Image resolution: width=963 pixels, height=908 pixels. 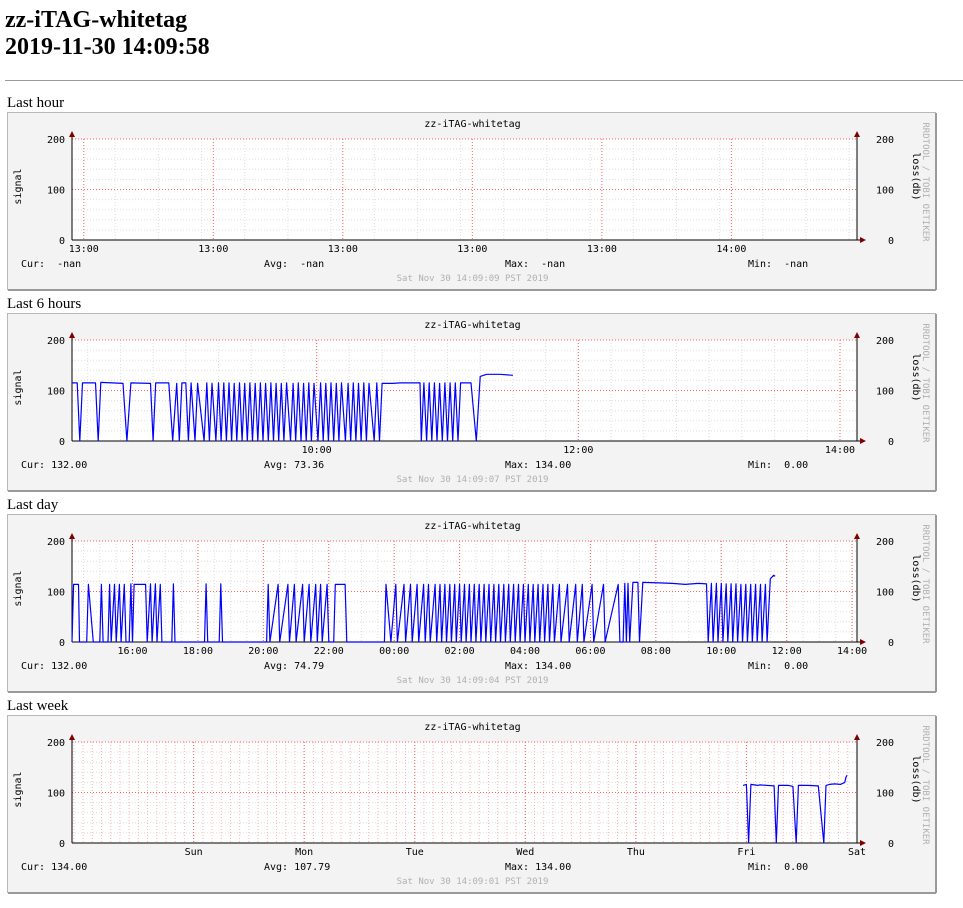 I want to click on section-label-last-hour: Last hour, so click(x=36, y=103).